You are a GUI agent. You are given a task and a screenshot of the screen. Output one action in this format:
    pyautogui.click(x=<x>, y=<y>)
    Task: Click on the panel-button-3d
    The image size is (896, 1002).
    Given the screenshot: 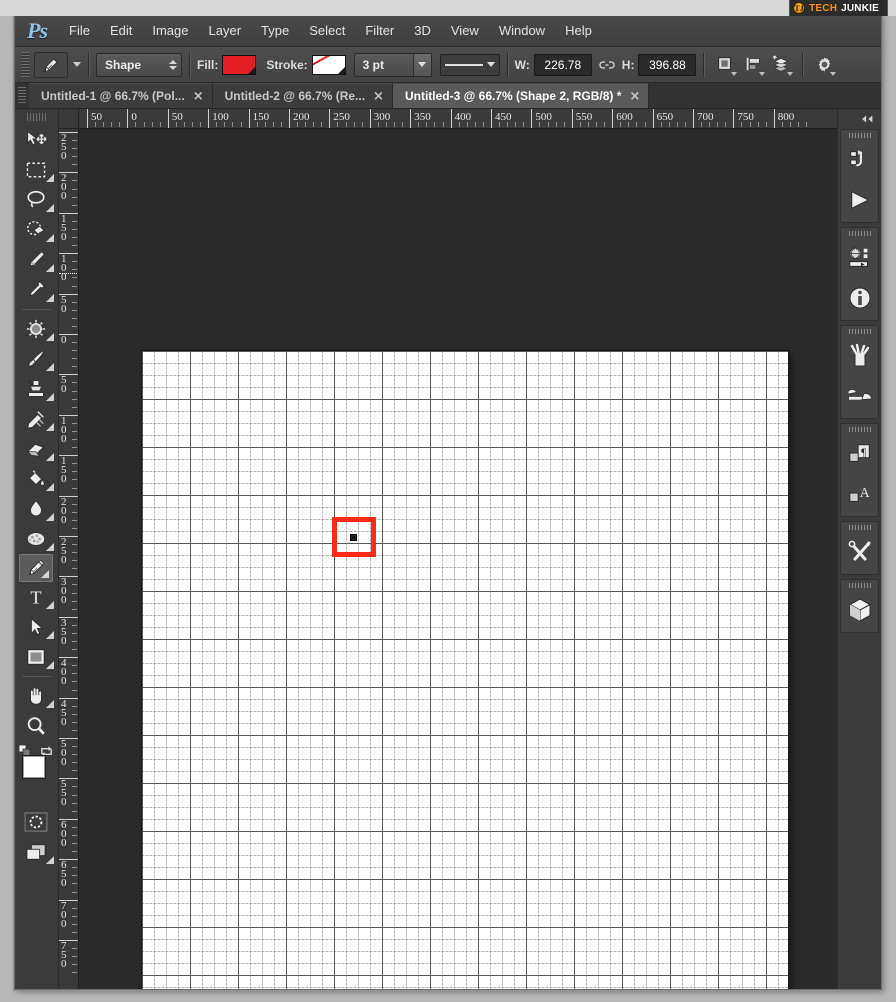 What is the action you would take?
    pyautogui.click(x=859, y=258)
    